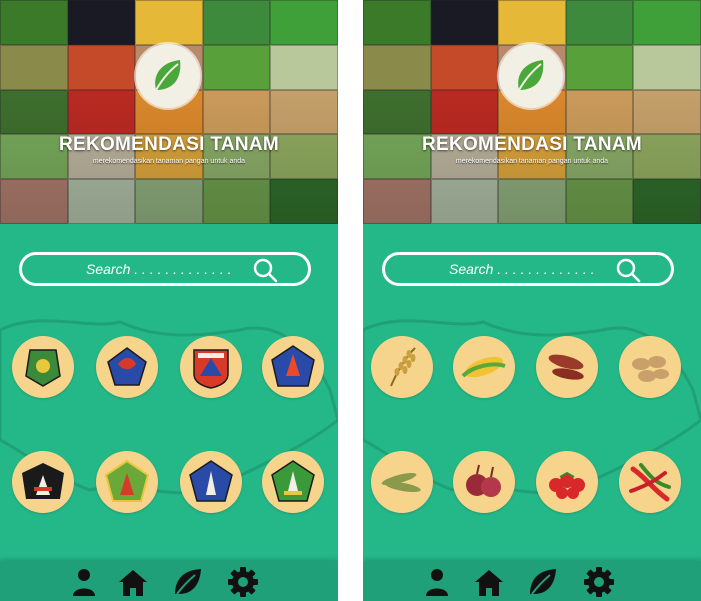 The width and height of the screenshot is (701, 601). What do you see at coordinates (402, 367) in the screenshot?
I see `rice-icon` at bounding box center [402, 367].